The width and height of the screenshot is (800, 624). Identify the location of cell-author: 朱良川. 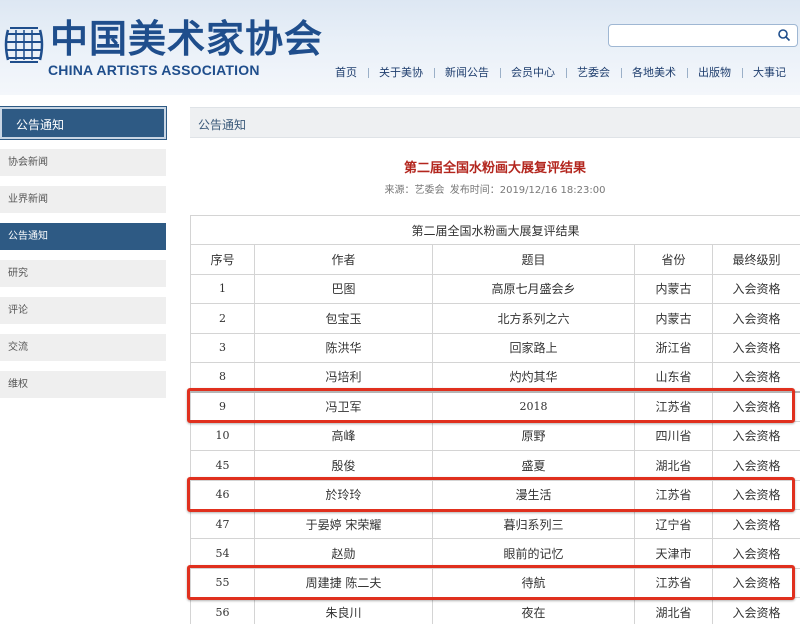
(343, 610).